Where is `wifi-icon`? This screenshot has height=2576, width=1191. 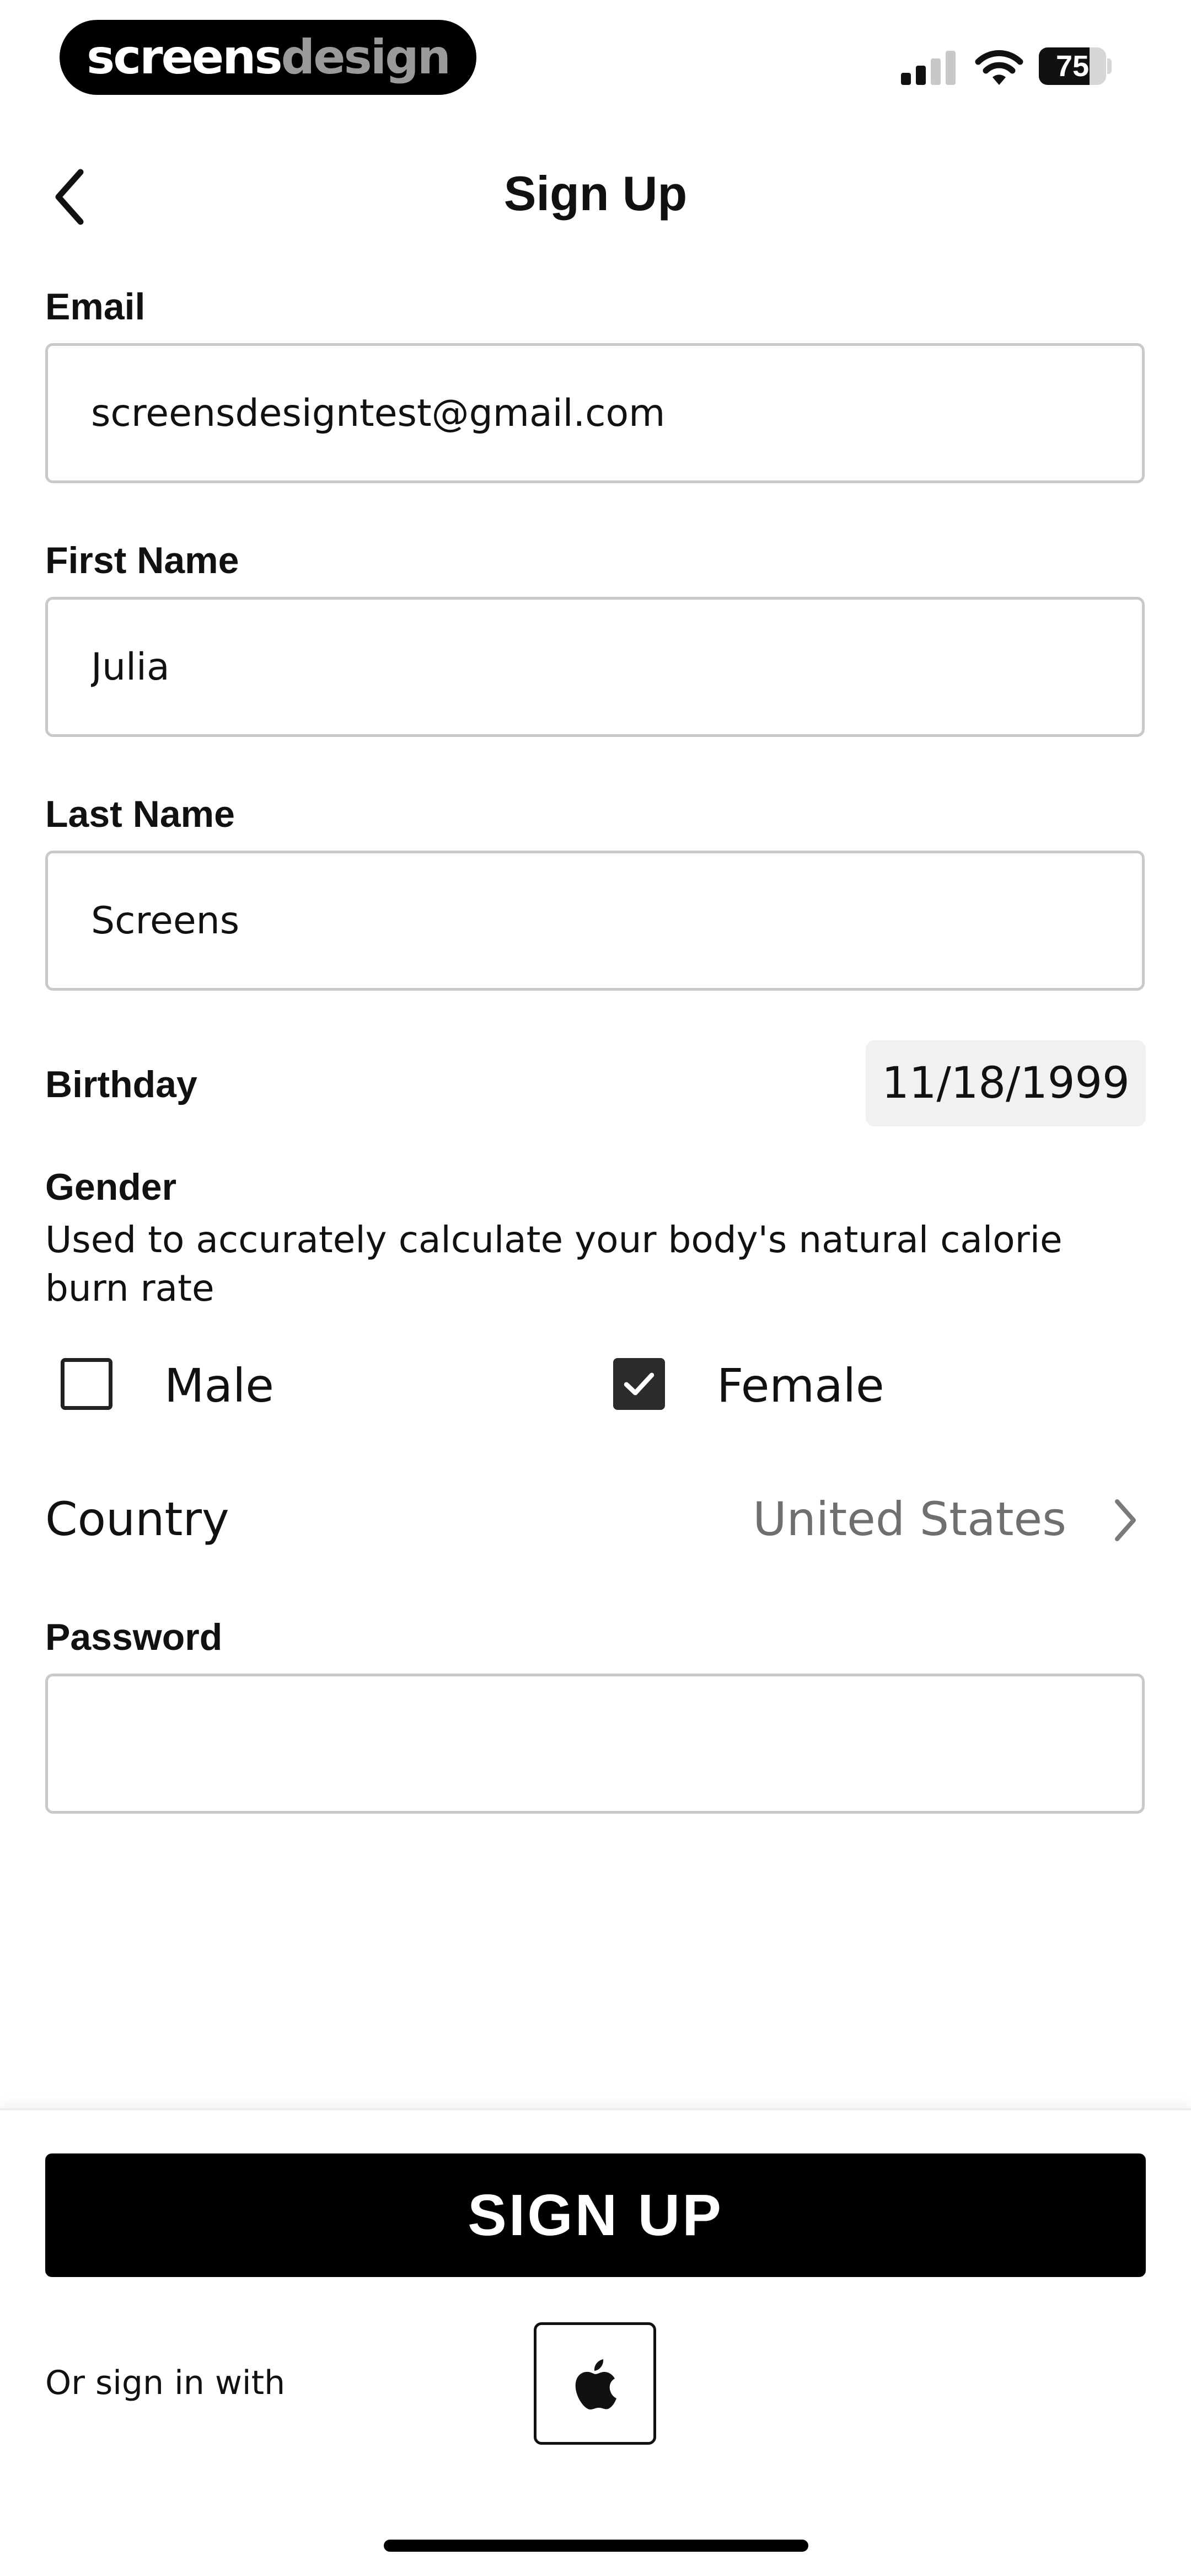
wifi-icon is located at coordinates (999, 67).